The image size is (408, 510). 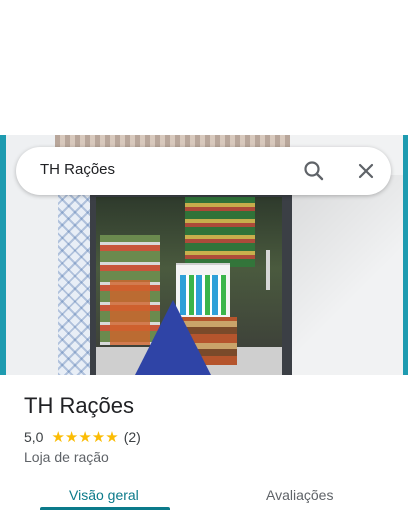 I want to click on search-icon, so click(x=314, y=171).